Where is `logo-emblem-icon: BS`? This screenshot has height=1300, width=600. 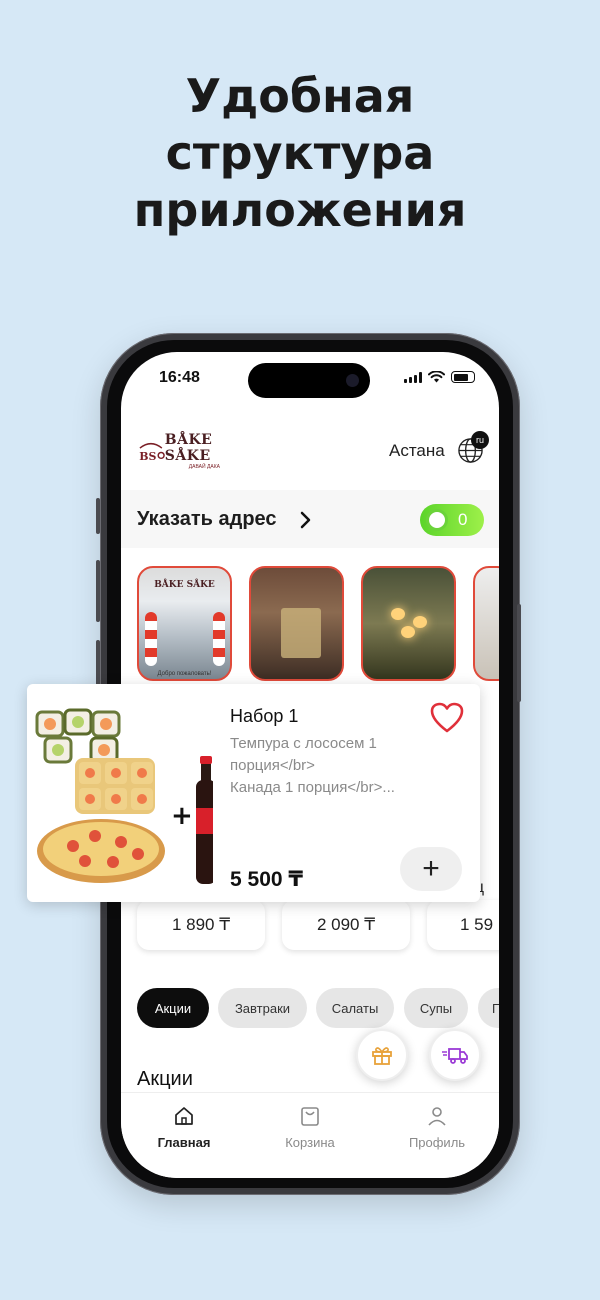 logo-emblem-icon: BS is located at coordinates (152, 452).